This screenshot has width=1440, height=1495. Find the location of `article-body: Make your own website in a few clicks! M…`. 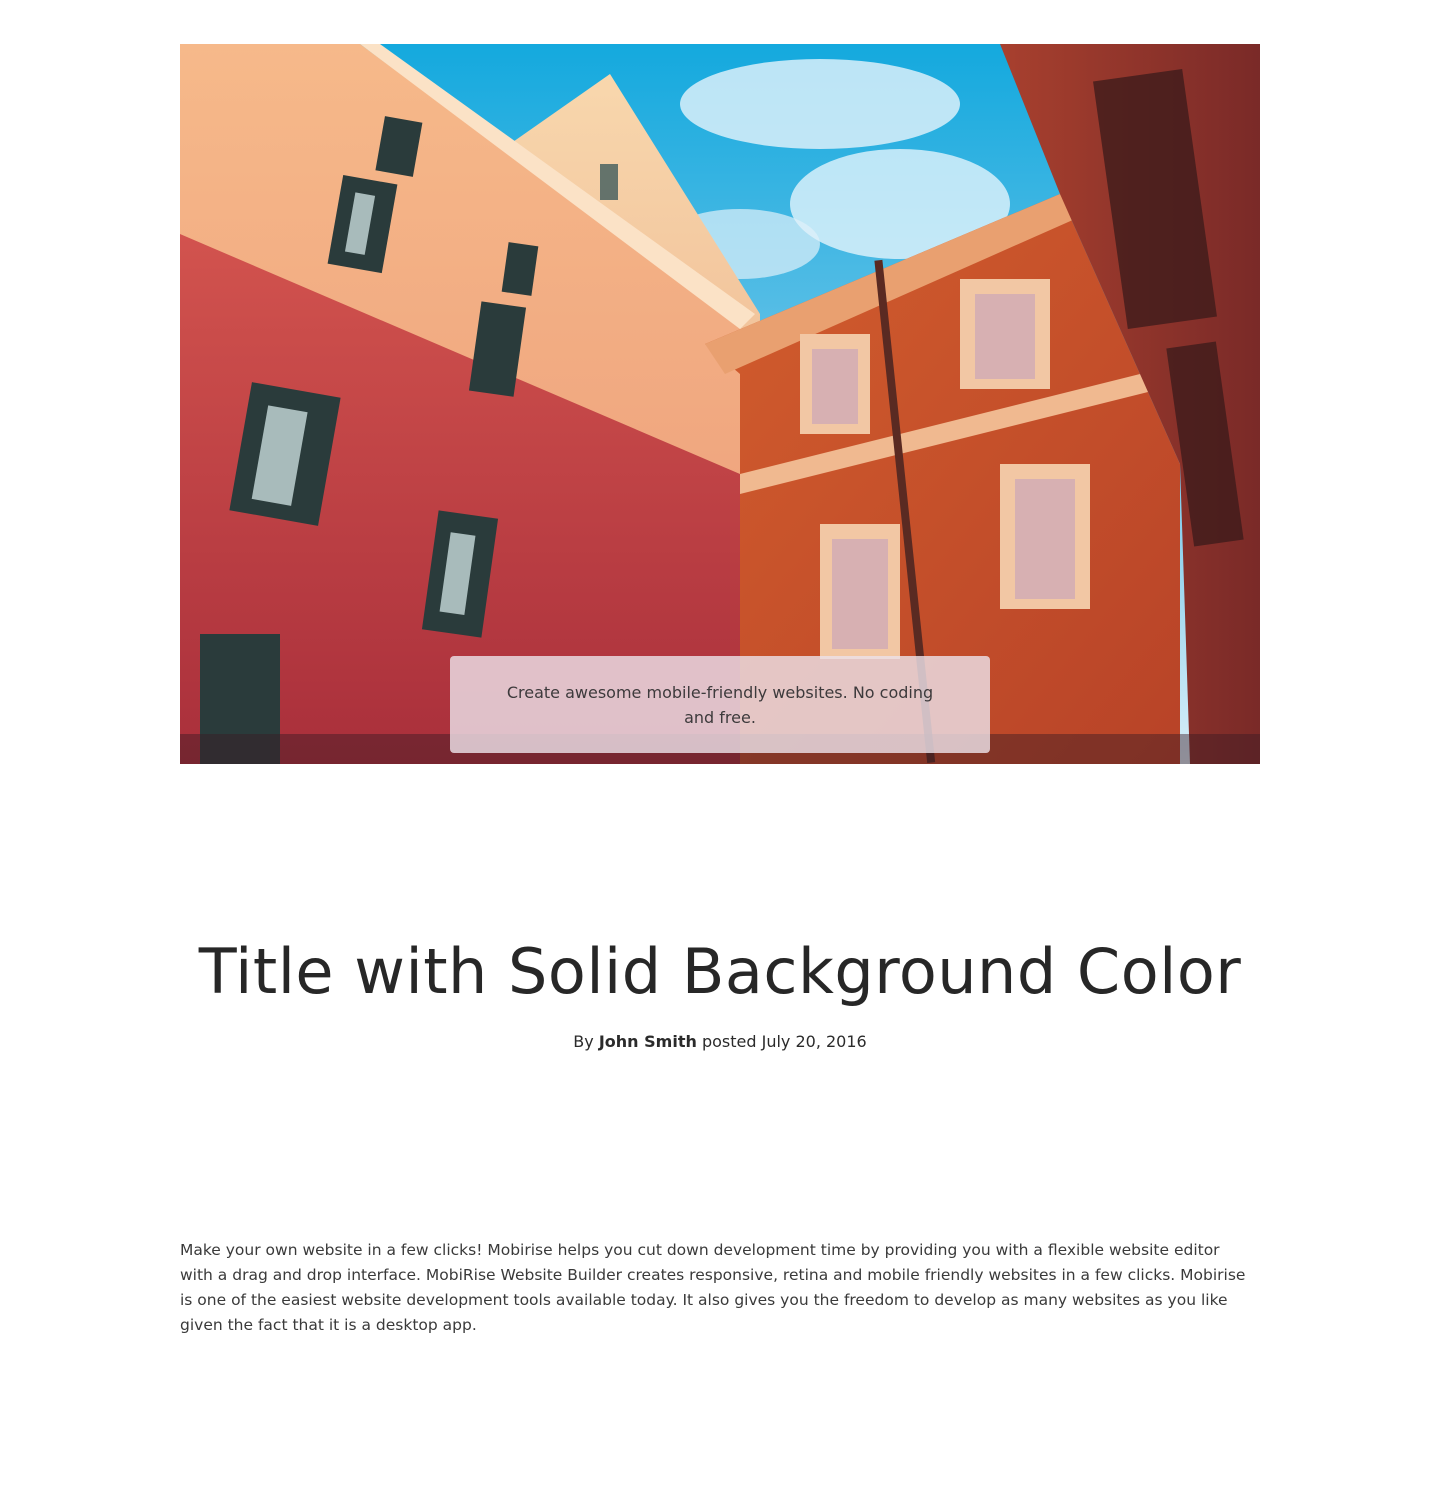

article-body: Make your own website in a few clicks! M… is located at coordinates (713, 1287).